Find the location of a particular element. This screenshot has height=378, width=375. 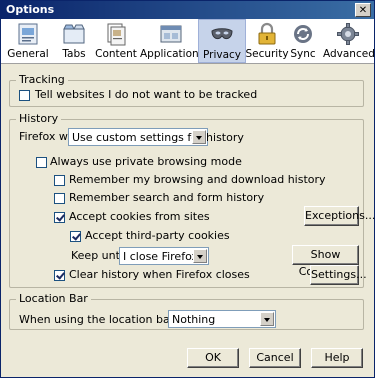

tracking-legend: Tracking is located at coordinates (42, 79).